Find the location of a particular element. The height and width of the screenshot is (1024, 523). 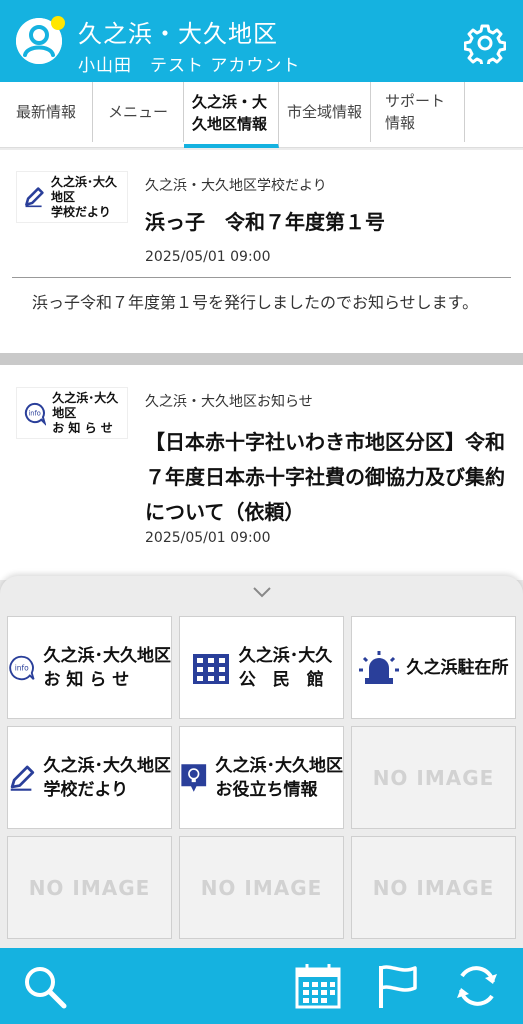

tab-latest: 最新情報 is located at coordinates (46, 112).